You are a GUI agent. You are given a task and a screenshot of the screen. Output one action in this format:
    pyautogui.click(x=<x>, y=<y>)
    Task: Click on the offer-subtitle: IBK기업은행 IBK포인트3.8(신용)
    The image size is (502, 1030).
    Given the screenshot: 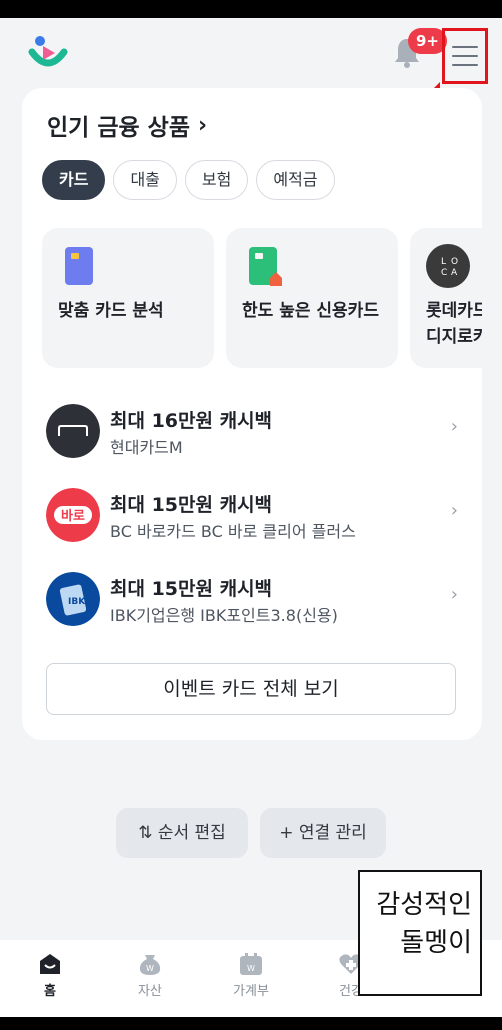 What is the action you would take?
    pyautogui.click(x=224, y=615)
    